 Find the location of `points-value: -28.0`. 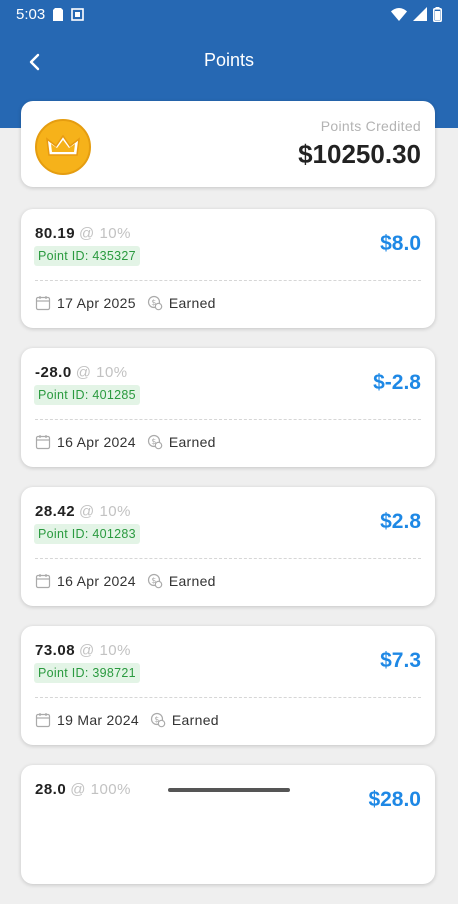

points-value: -28.0 is located at coordinates (53, 372).